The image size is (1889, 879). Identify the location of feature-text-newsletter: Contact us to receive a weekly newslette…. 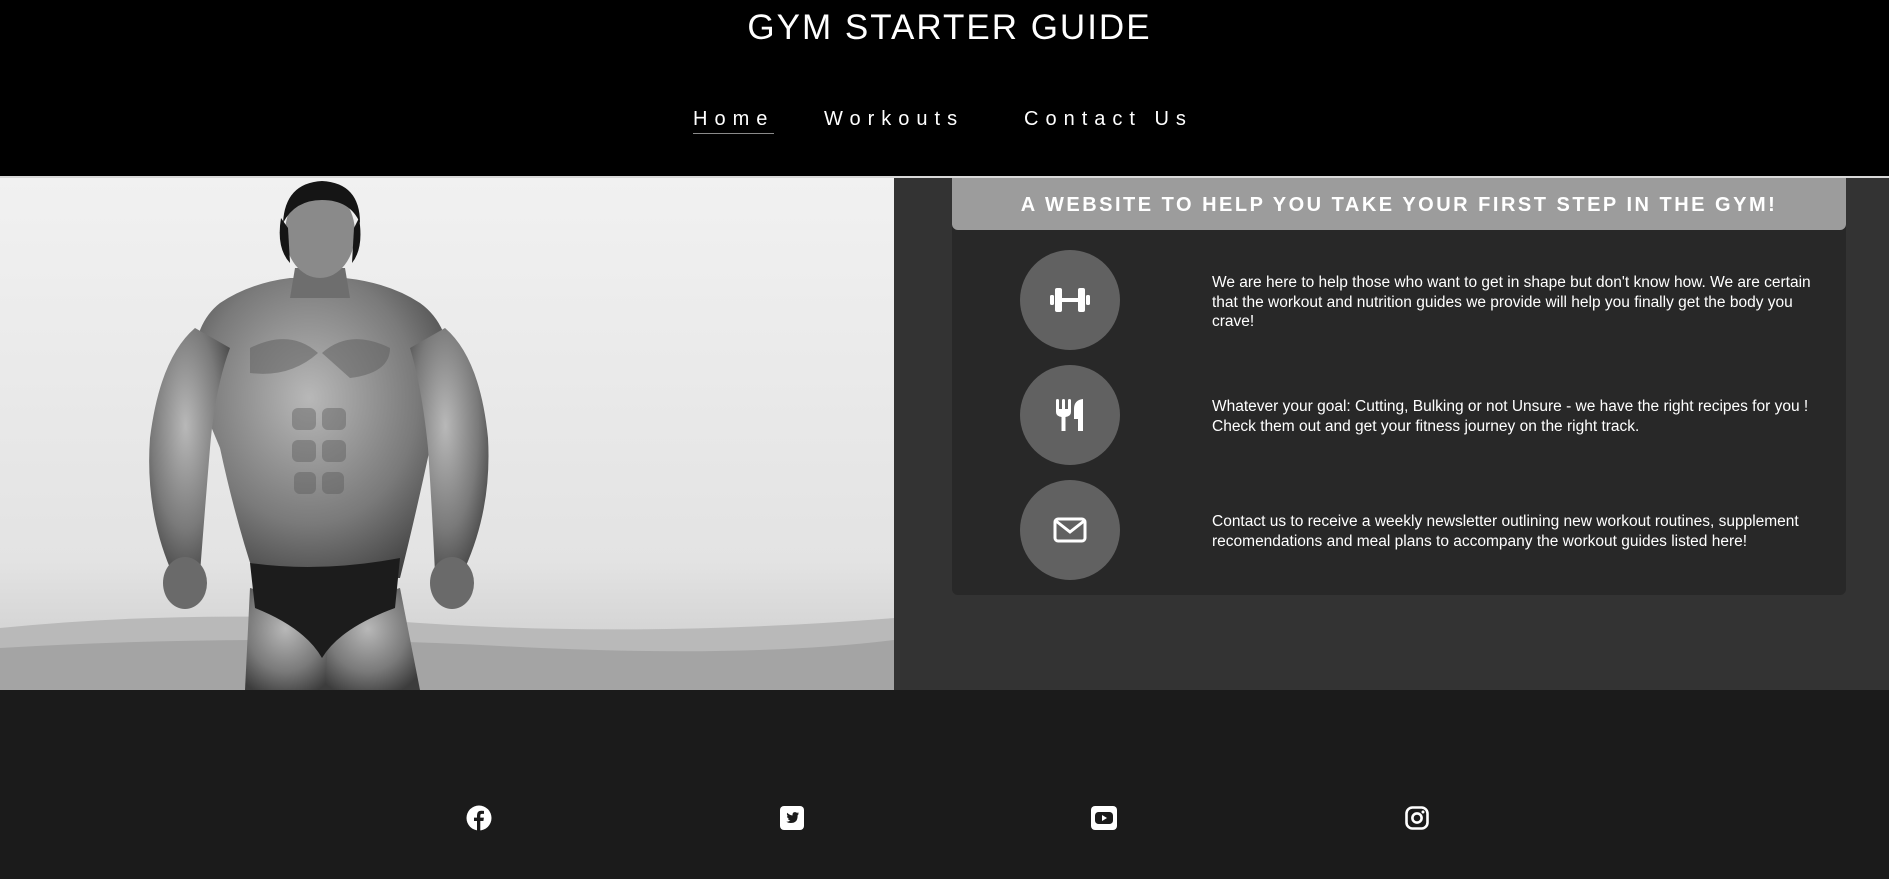
(1505, 531).